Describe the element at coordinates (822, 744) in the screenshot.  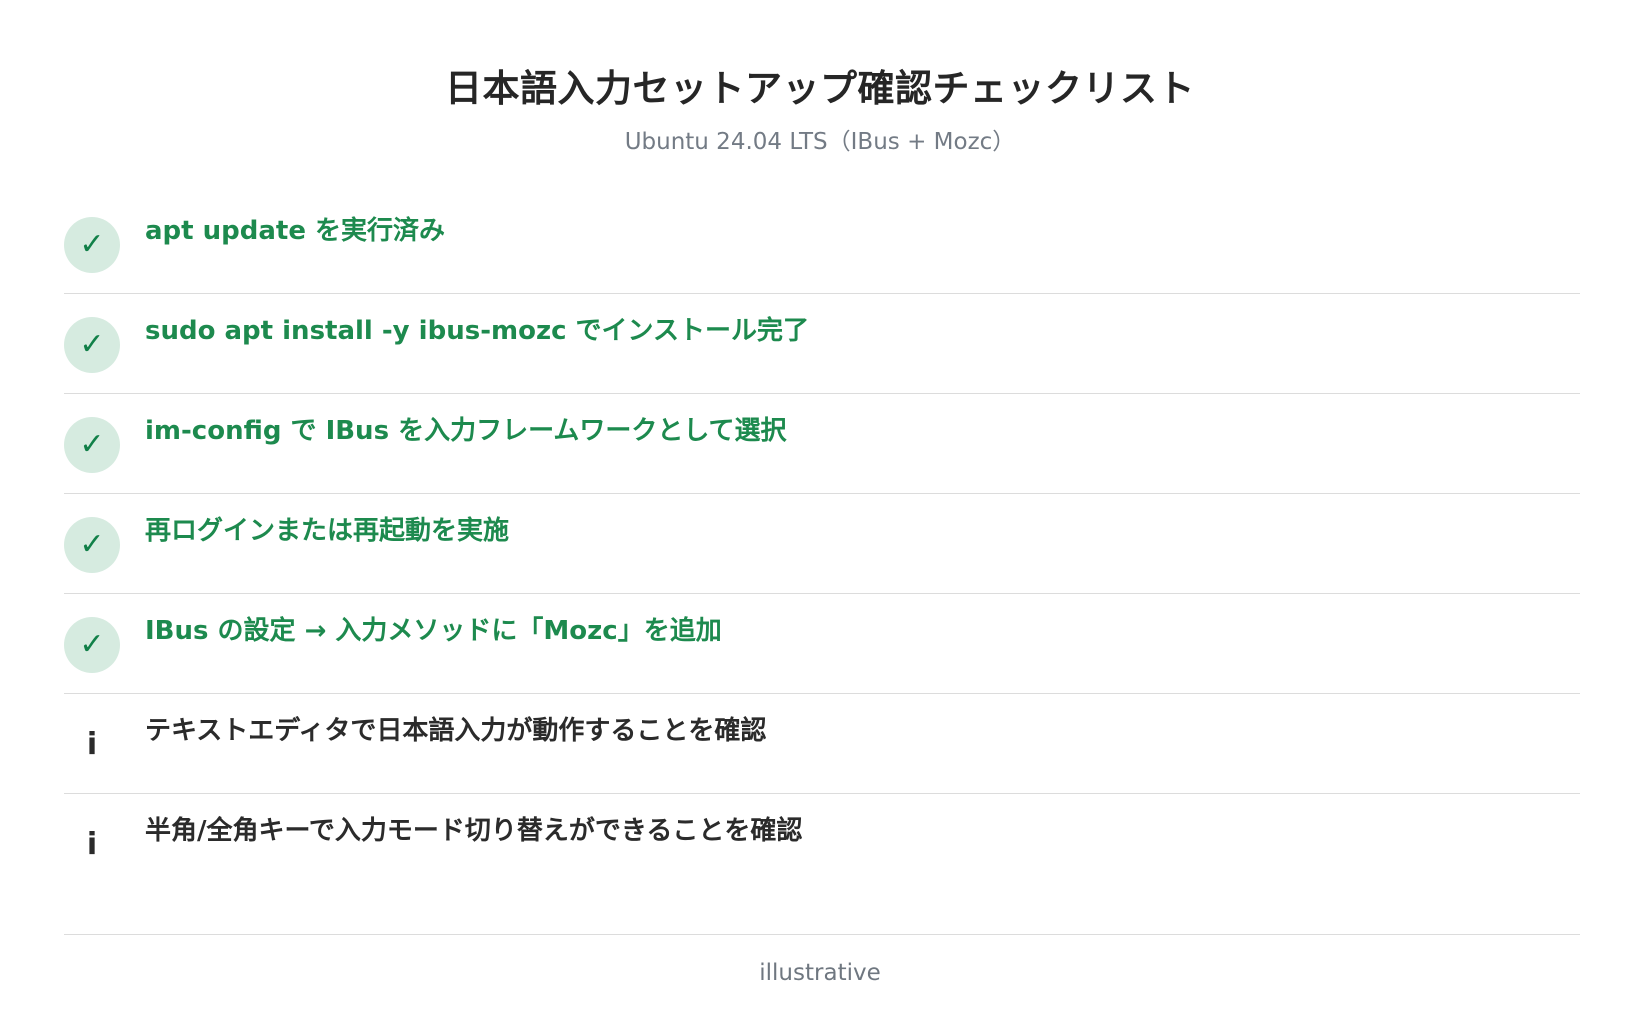
I see `checklist-item-verify-editor: i テキストエディタで日本語入力が動作することを確認` at that location.